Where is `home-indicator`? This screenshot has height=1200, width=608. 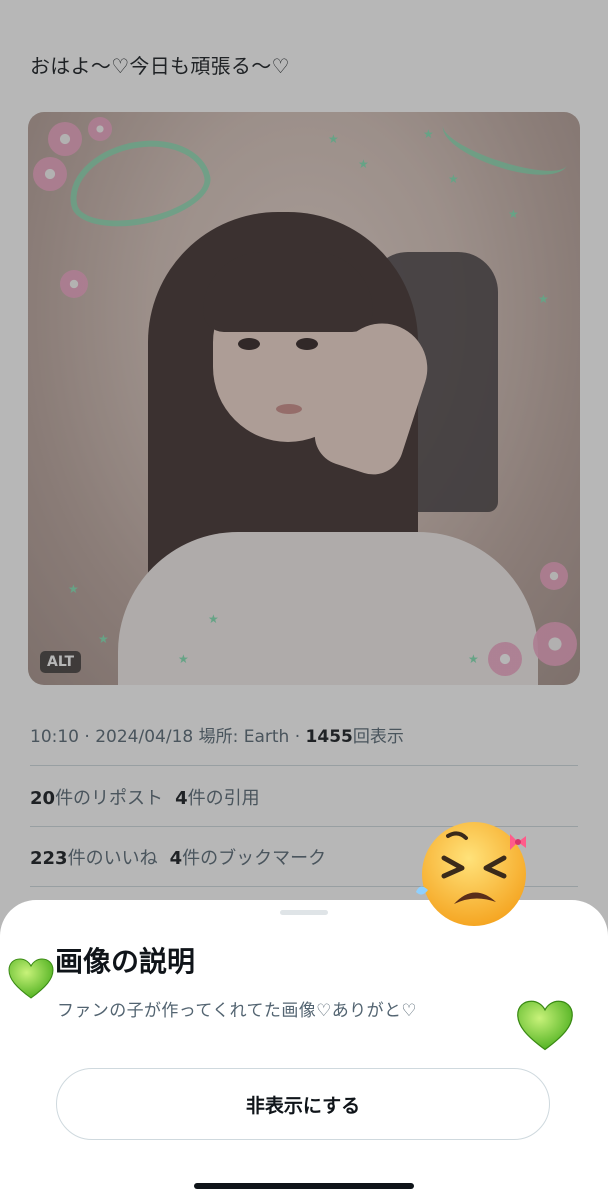 home-indicator is located at coordinates (304, 1186).